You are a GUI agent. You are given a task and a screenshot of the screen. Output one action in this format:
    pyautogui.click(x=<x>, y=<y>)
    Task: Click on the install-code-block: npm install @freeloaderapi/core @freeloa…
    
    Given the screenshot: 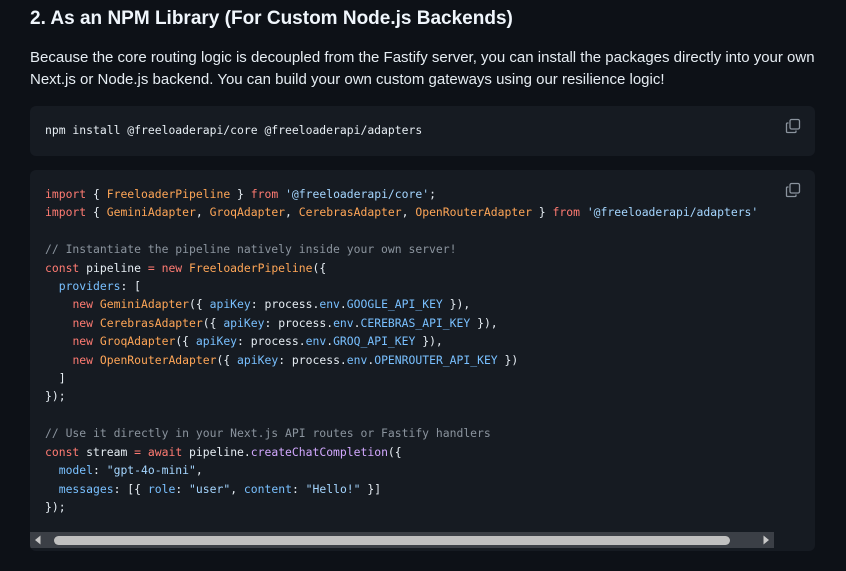 What is the action you would take?
    pyautogui.click(x=422, y=131)
    